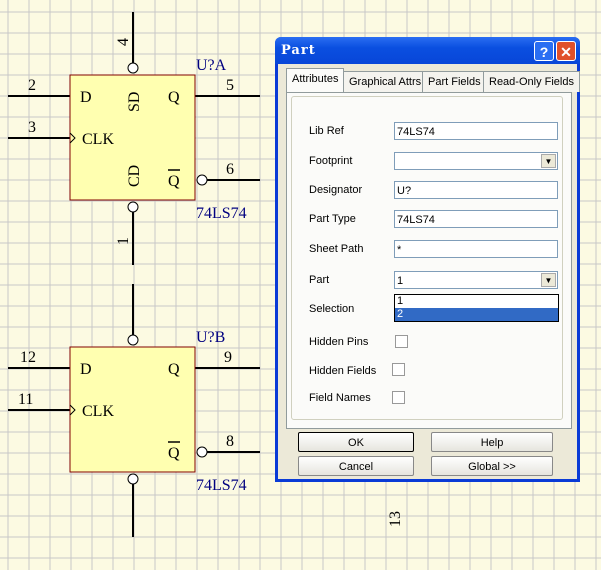 This screenshot has width=601, height=570. I want to click on tab-part-fields: Part Fields, so click(454, 81).